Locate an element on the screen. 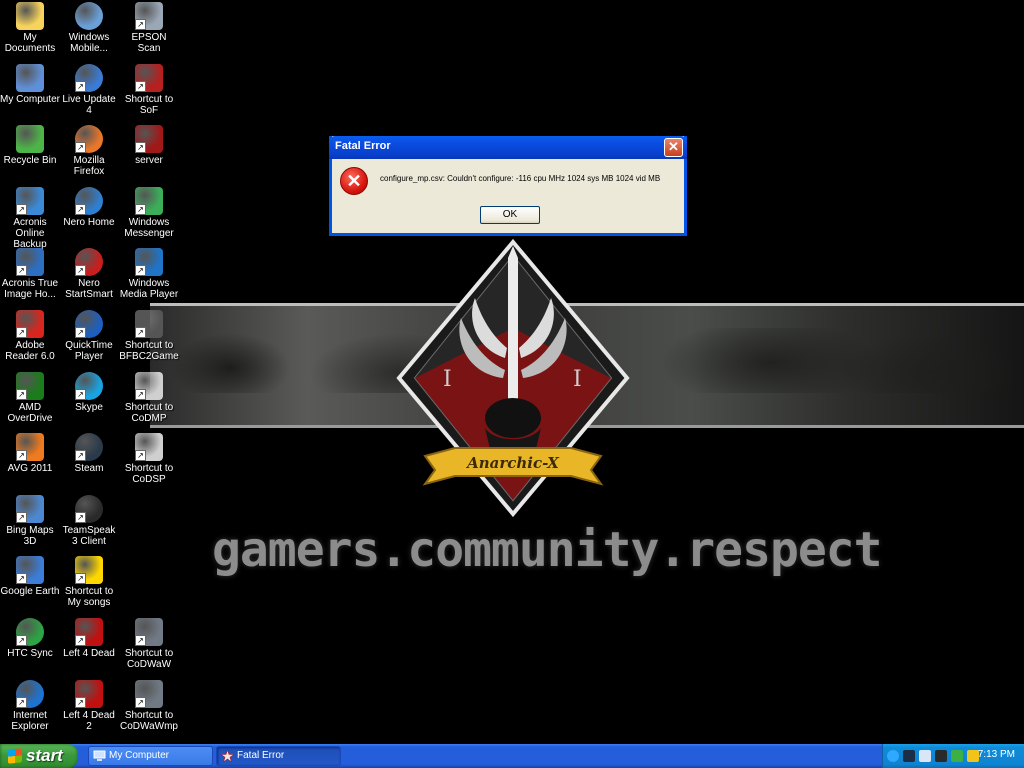  desktop-icon-shortcut-sof: ↗ Shortcut to SoF is located at coordinates (149, 90).